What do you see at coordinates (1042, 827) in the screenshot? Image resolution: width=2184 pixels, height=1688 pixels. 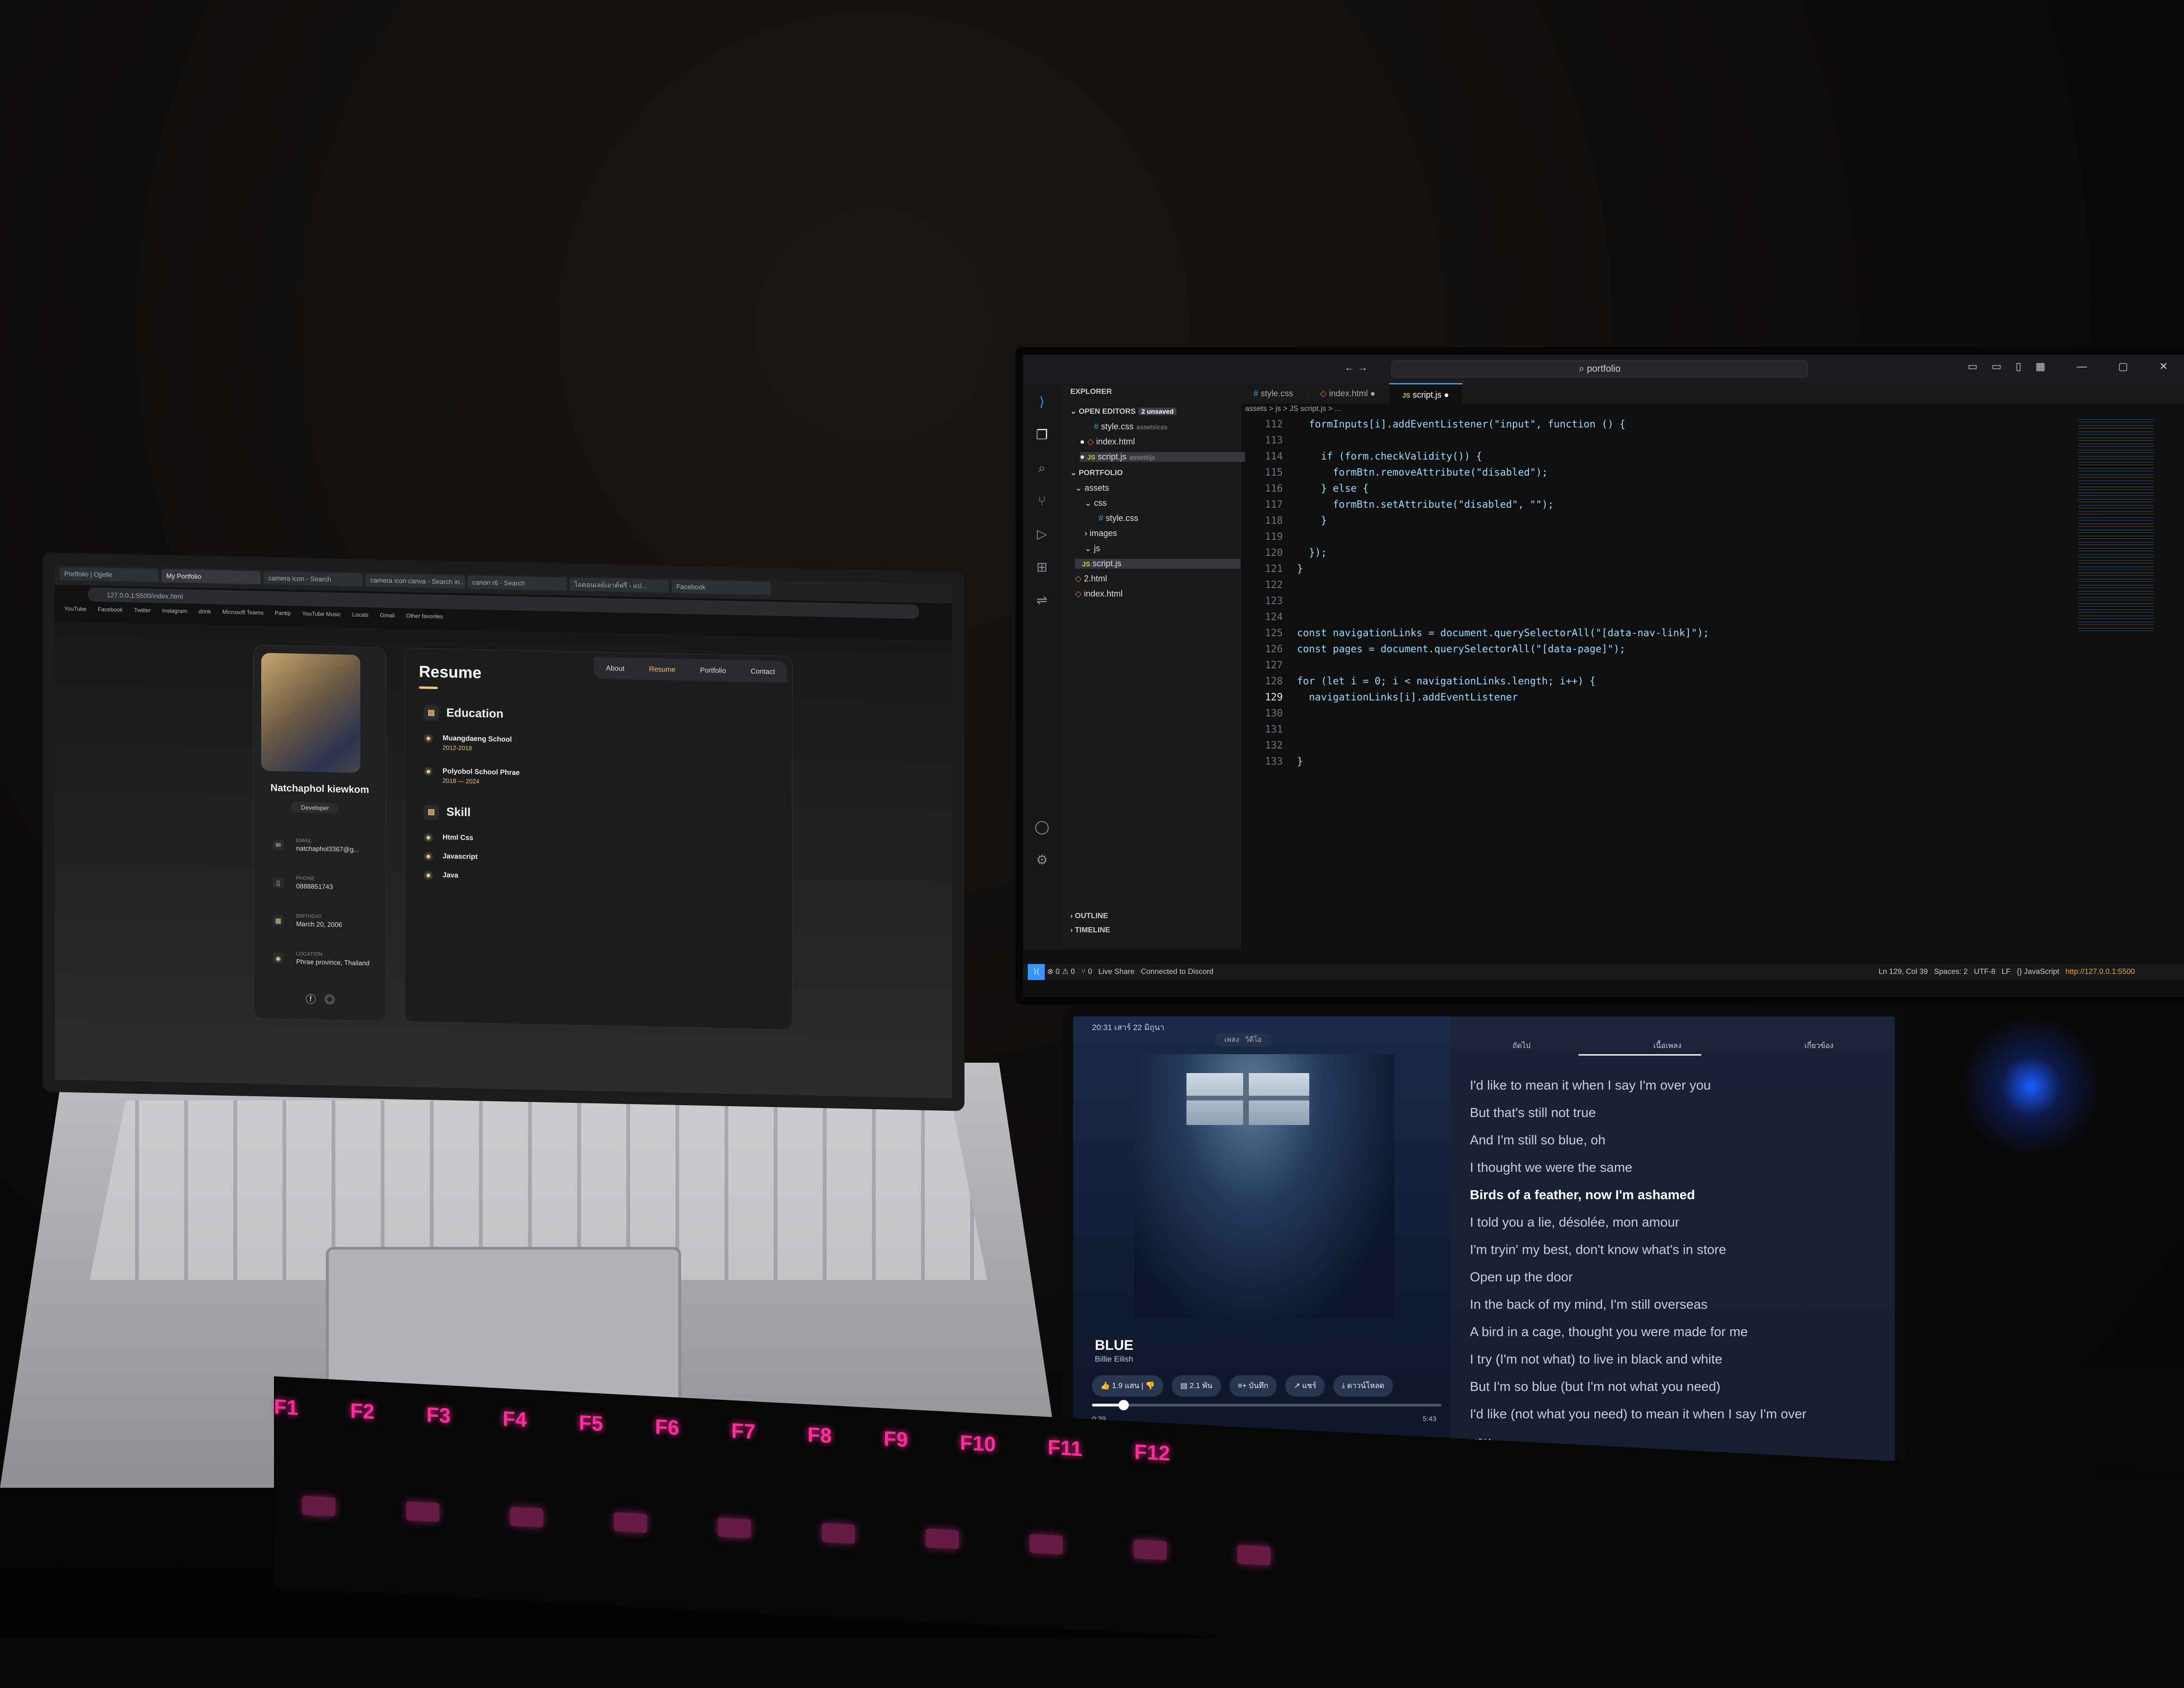 I see `account-icon: ◯` at bounding box center [1042, 827].